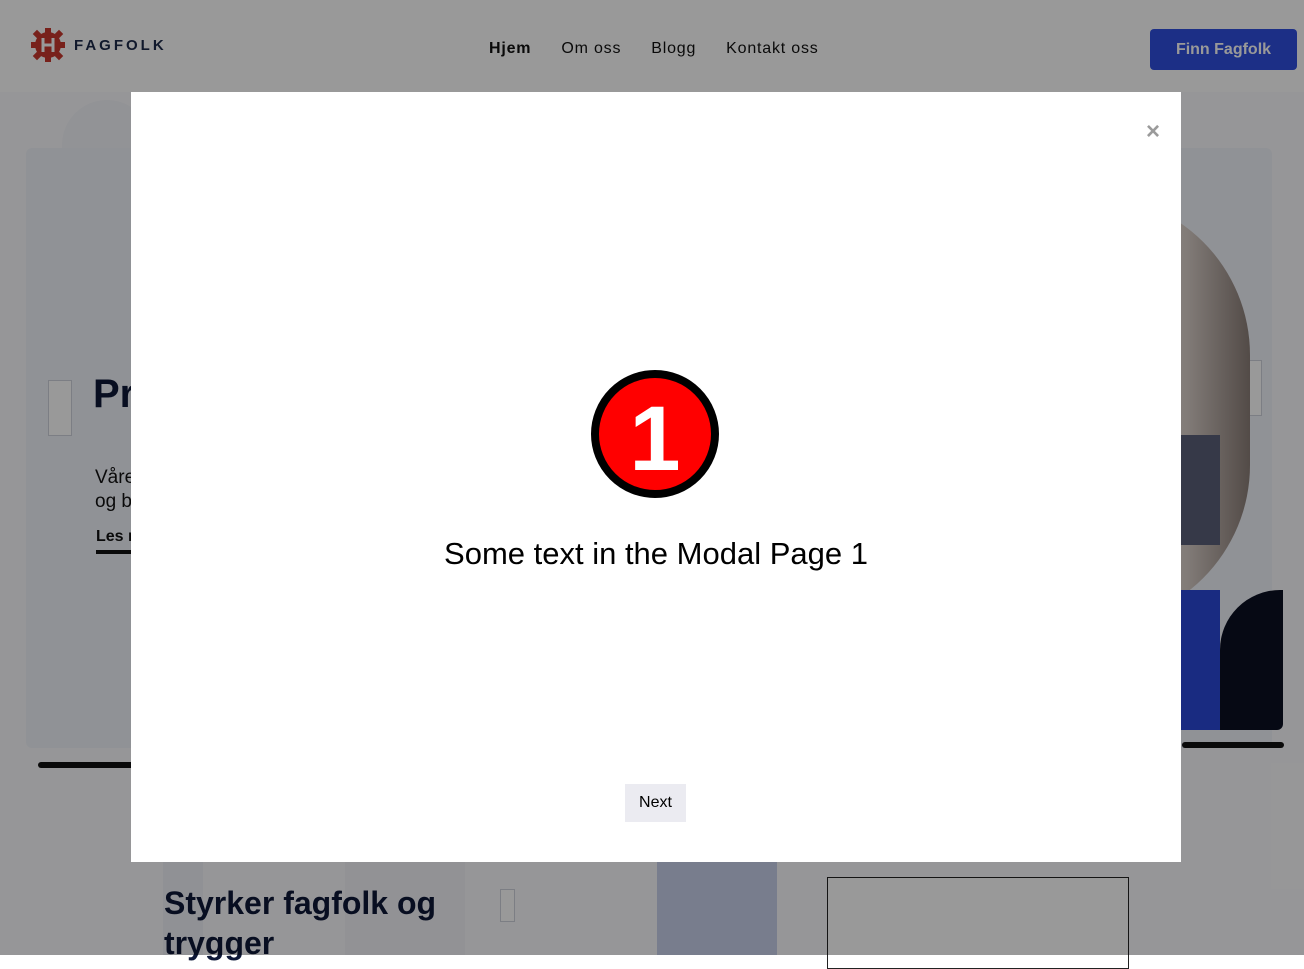 The height and width of the screenshot is (969, 1304). I want to click on step-number: 1, so click(654, 439).